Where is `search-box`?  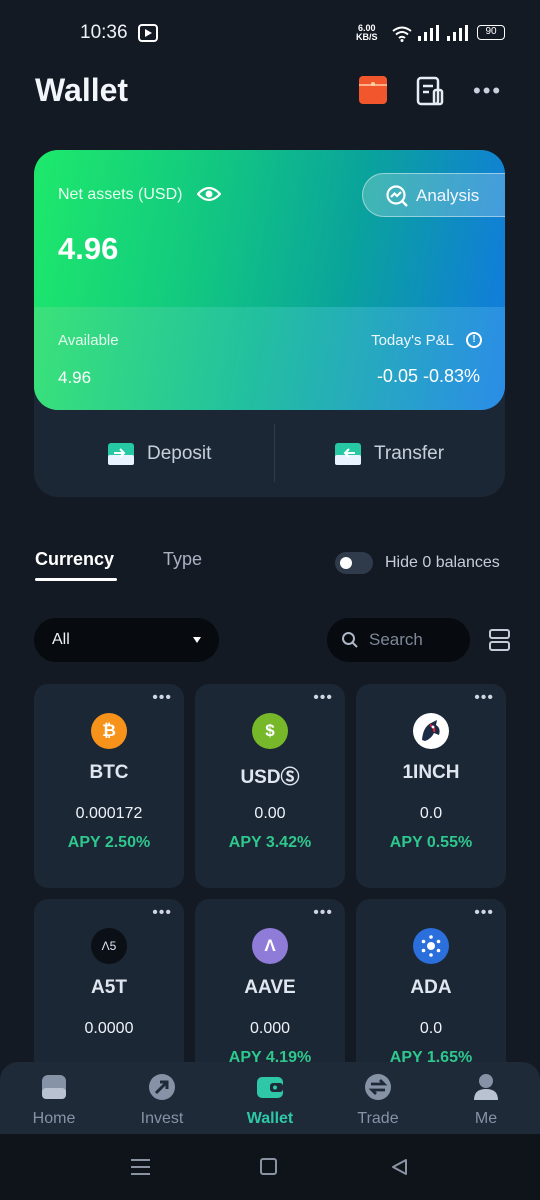 search-box is located at coordinates (398, 640).